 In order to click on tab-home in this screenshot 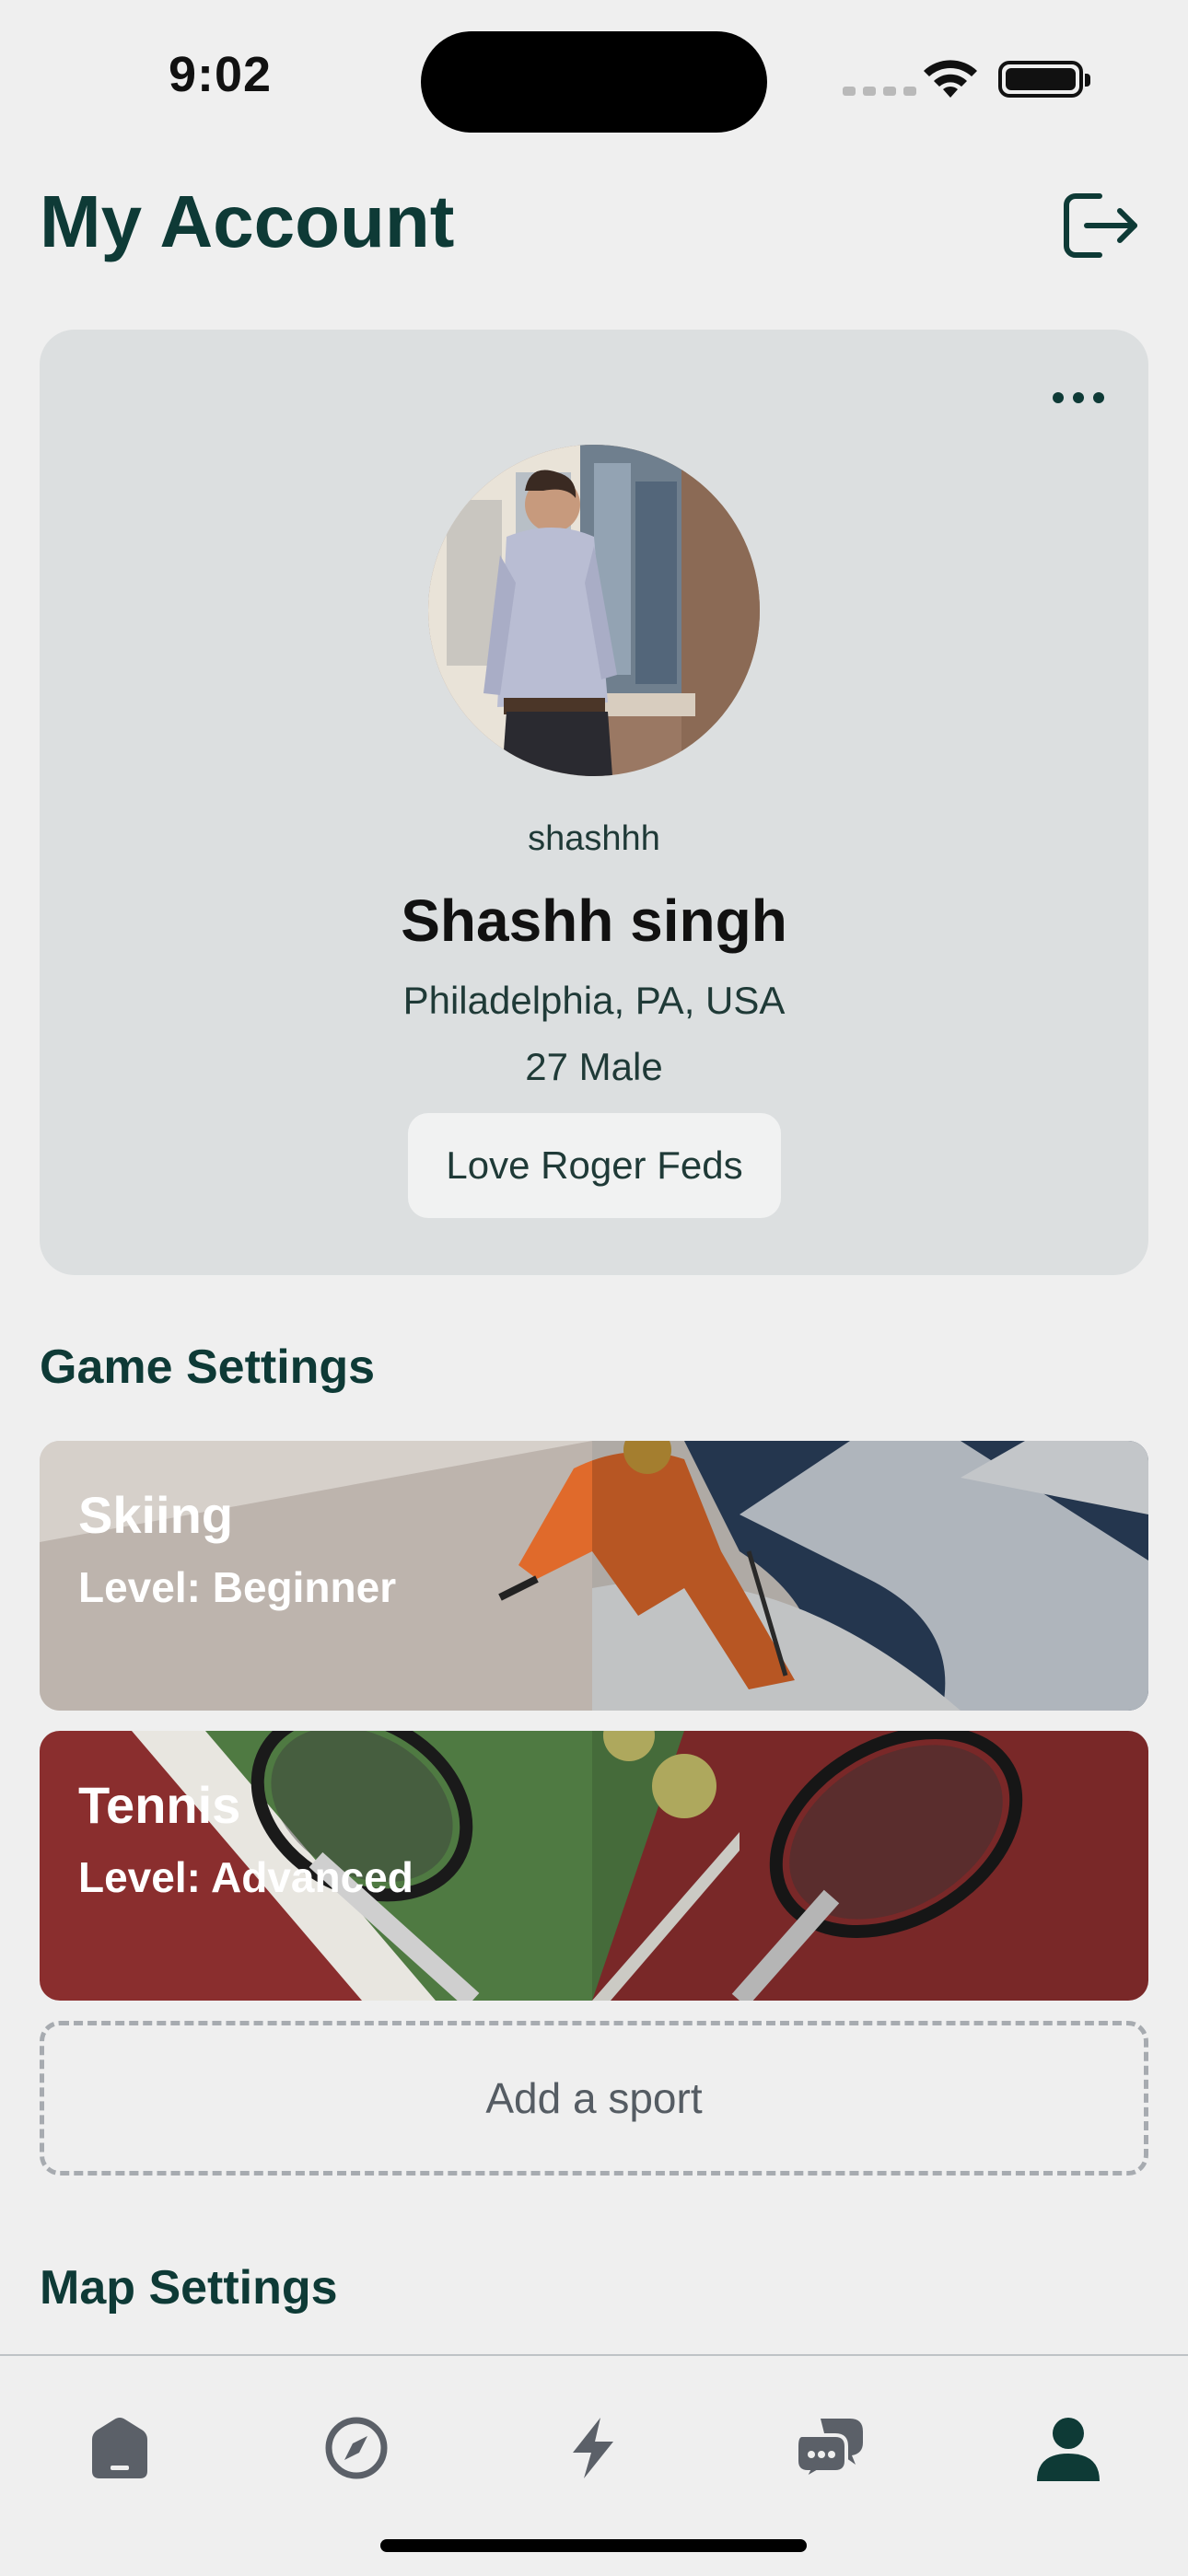, I will do `click(120, 2448)`.